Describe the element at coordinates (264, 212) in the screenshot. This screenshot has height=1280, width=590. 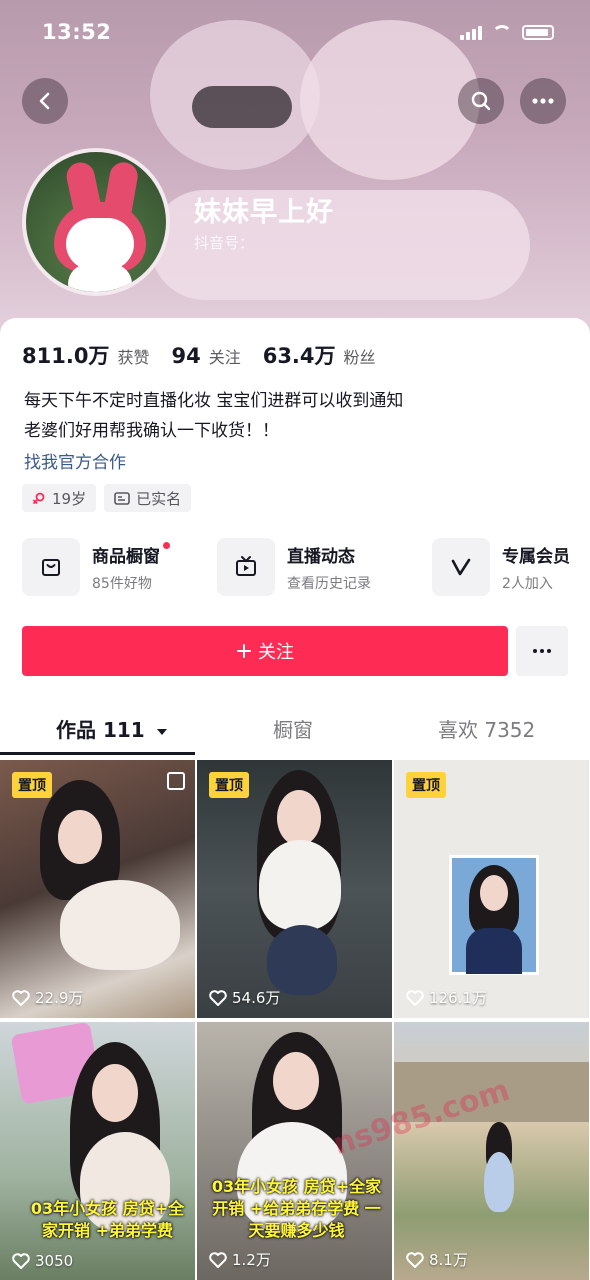
I see `nickname: 妹妹早上好` at that location.